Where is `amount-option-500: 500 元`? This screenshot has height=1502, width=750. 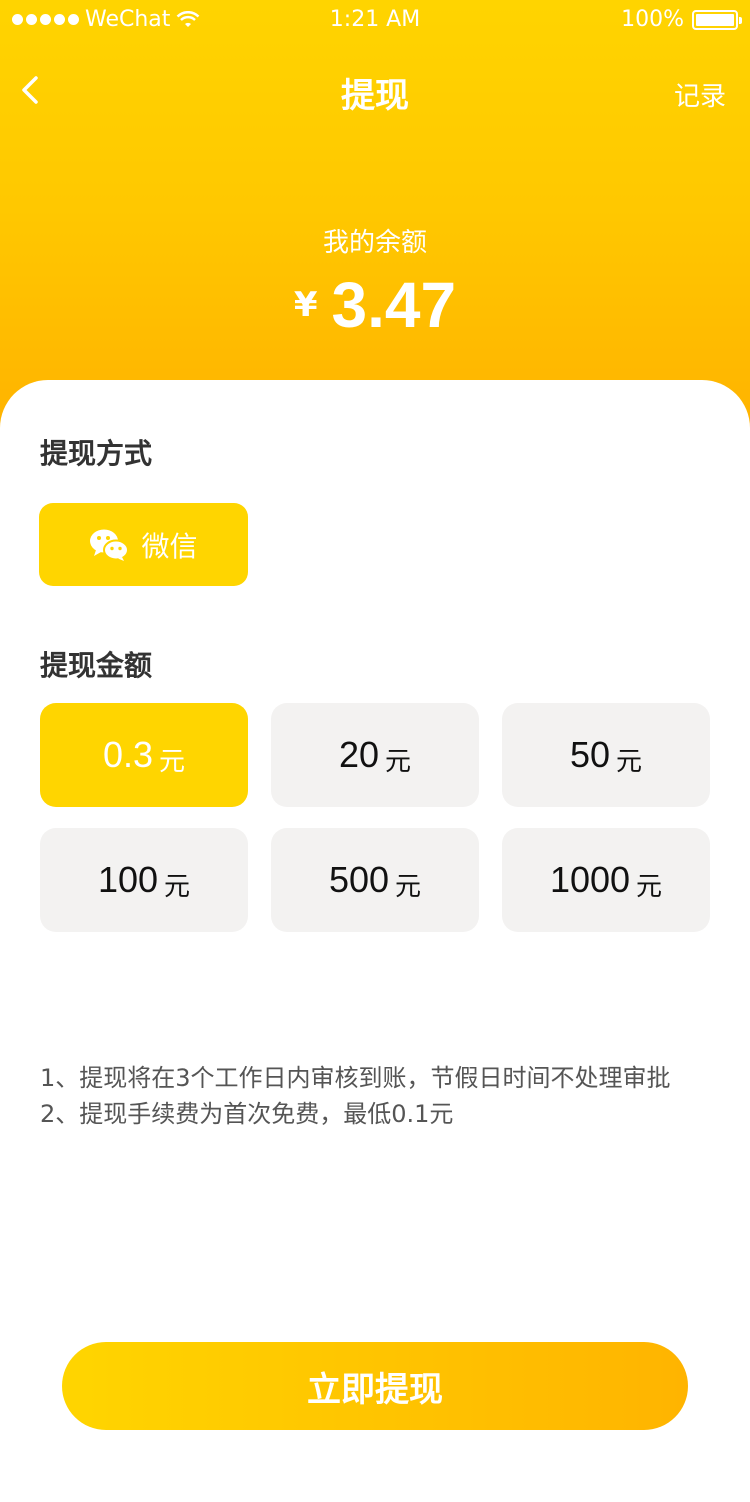 amount-option-500: 500 元 is located at coordinates (375, 880).